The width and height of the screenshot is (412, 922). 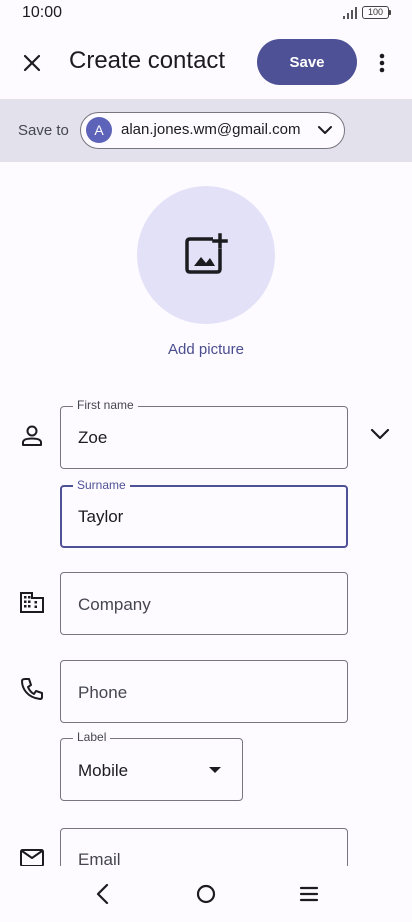 I want to click on recents-icon, so click(x=309, y=894).